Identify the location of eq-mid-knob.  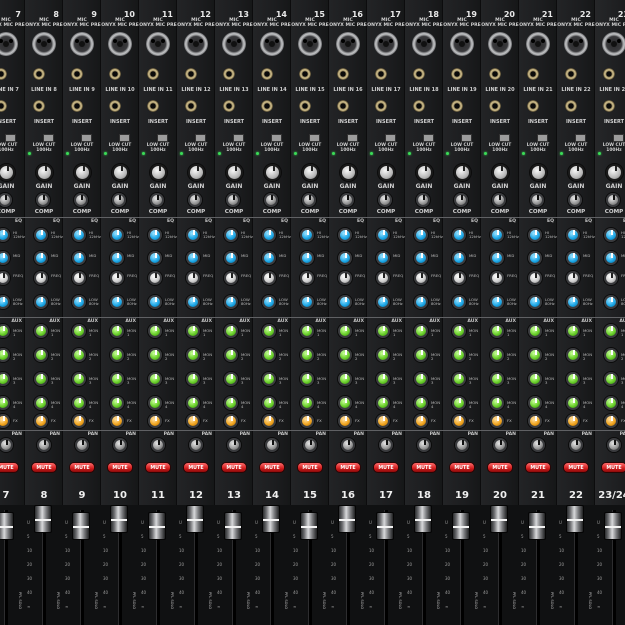
(117, 258).